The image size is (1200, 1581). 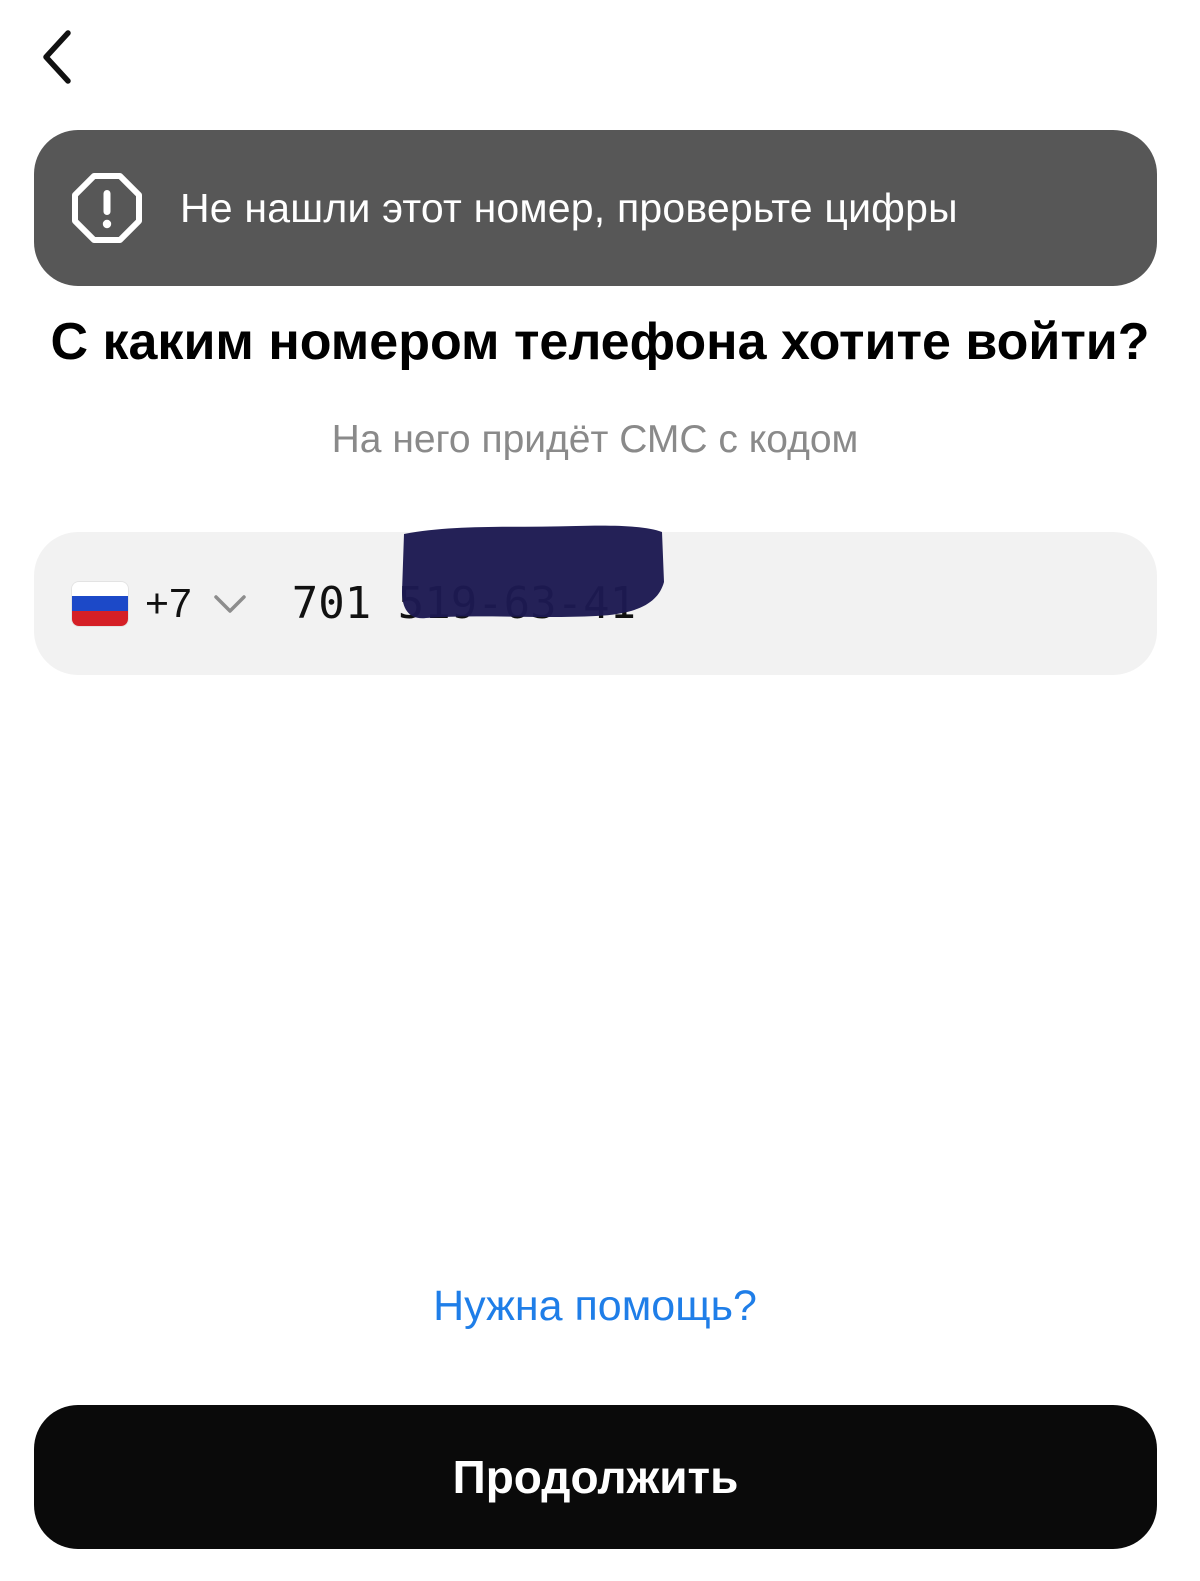 What do you see at coordinates (107, 208) in the screenshot?
I see `alert-octagon-icon` at bounding box center [107, 208].